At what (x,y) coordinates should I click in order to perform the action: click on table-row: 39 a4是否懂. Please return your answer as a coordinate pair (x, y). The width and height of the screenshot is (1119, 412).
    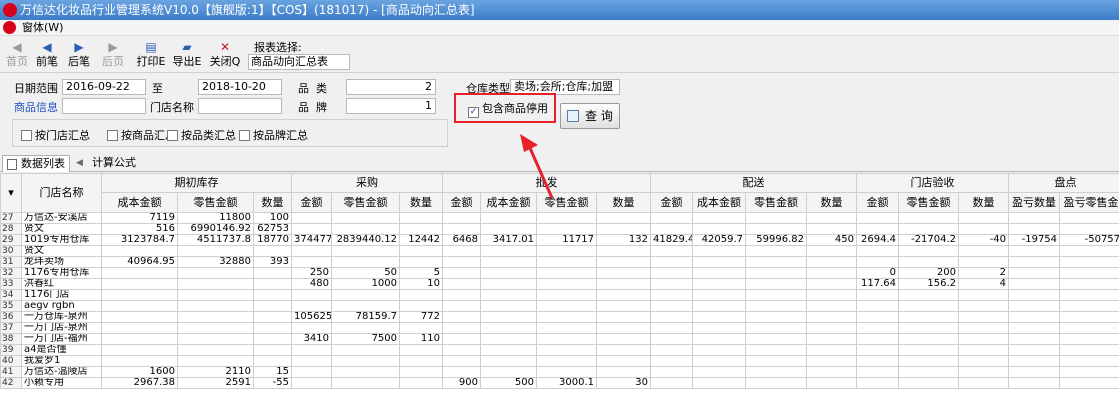
    Looking at the image, I should click on (559, 350).